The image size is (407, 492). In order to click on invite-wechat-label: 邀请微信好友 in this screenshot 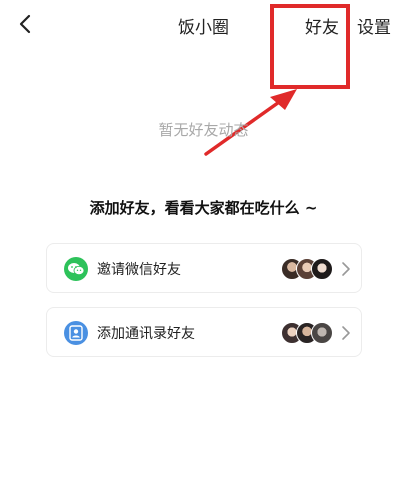, I will do `click(139, 270)`.